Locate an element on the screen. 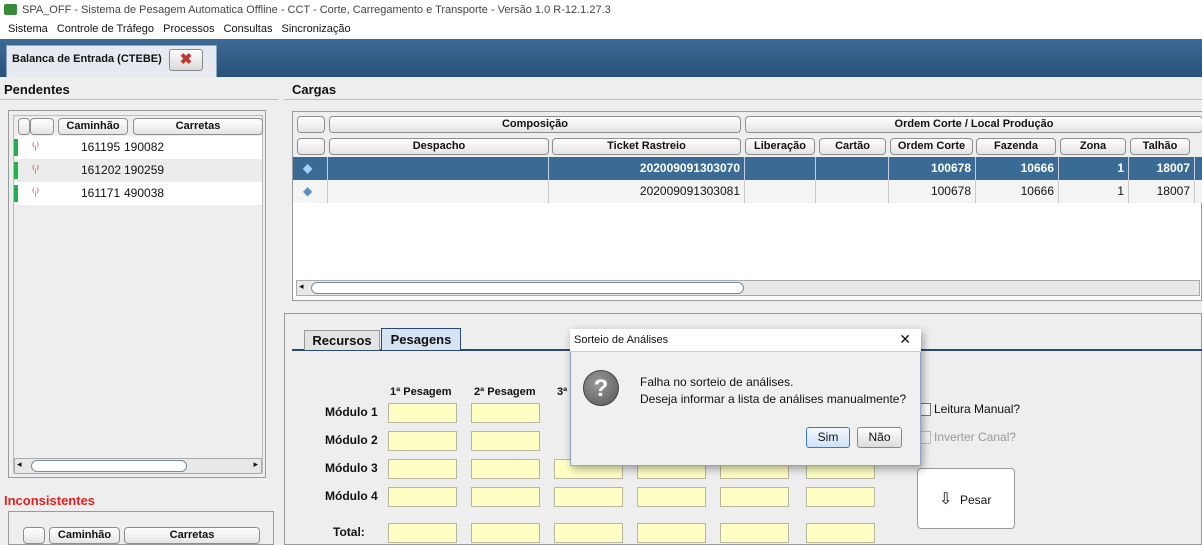 The width and height of the screenshot is (1202, 545). inverter-canal-label: Inverter Canal? is located at coordinates (975, 437).